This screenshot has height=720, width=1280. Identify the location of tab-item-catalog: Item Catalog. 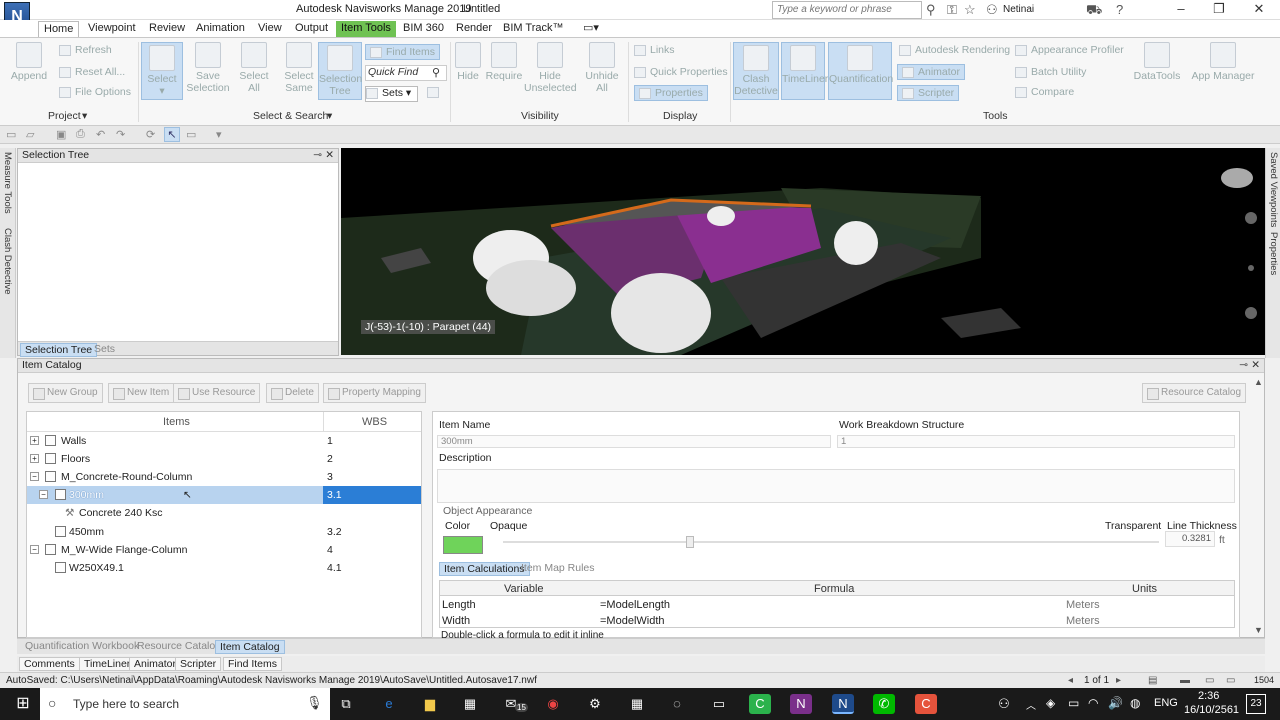
(250, 647).